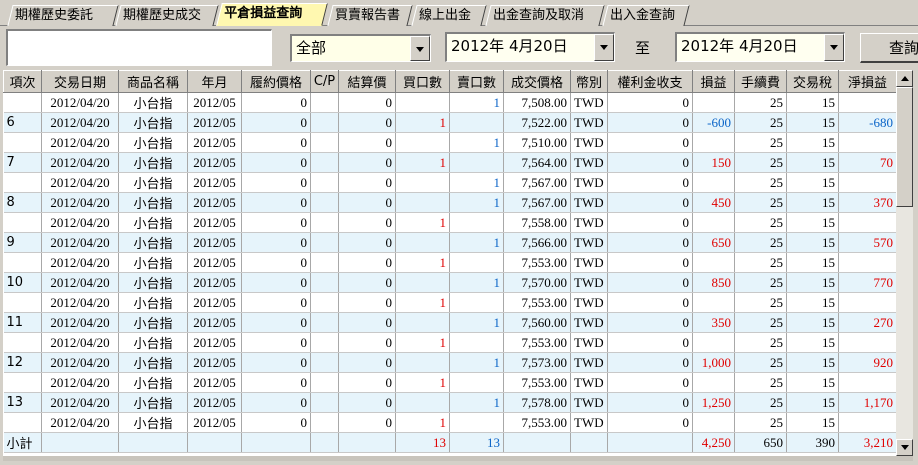  What do you see at coordinates (153, 81) in the screenshot?
I see `column-header: 商品名稱` at bounding box center [153, 81].